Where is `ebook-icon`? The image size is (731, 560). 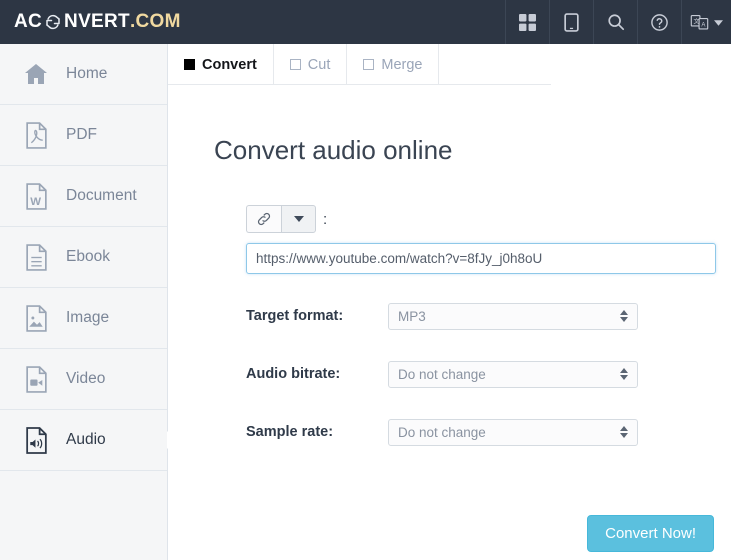
ebook-icon is located at coordinates (36, 257).